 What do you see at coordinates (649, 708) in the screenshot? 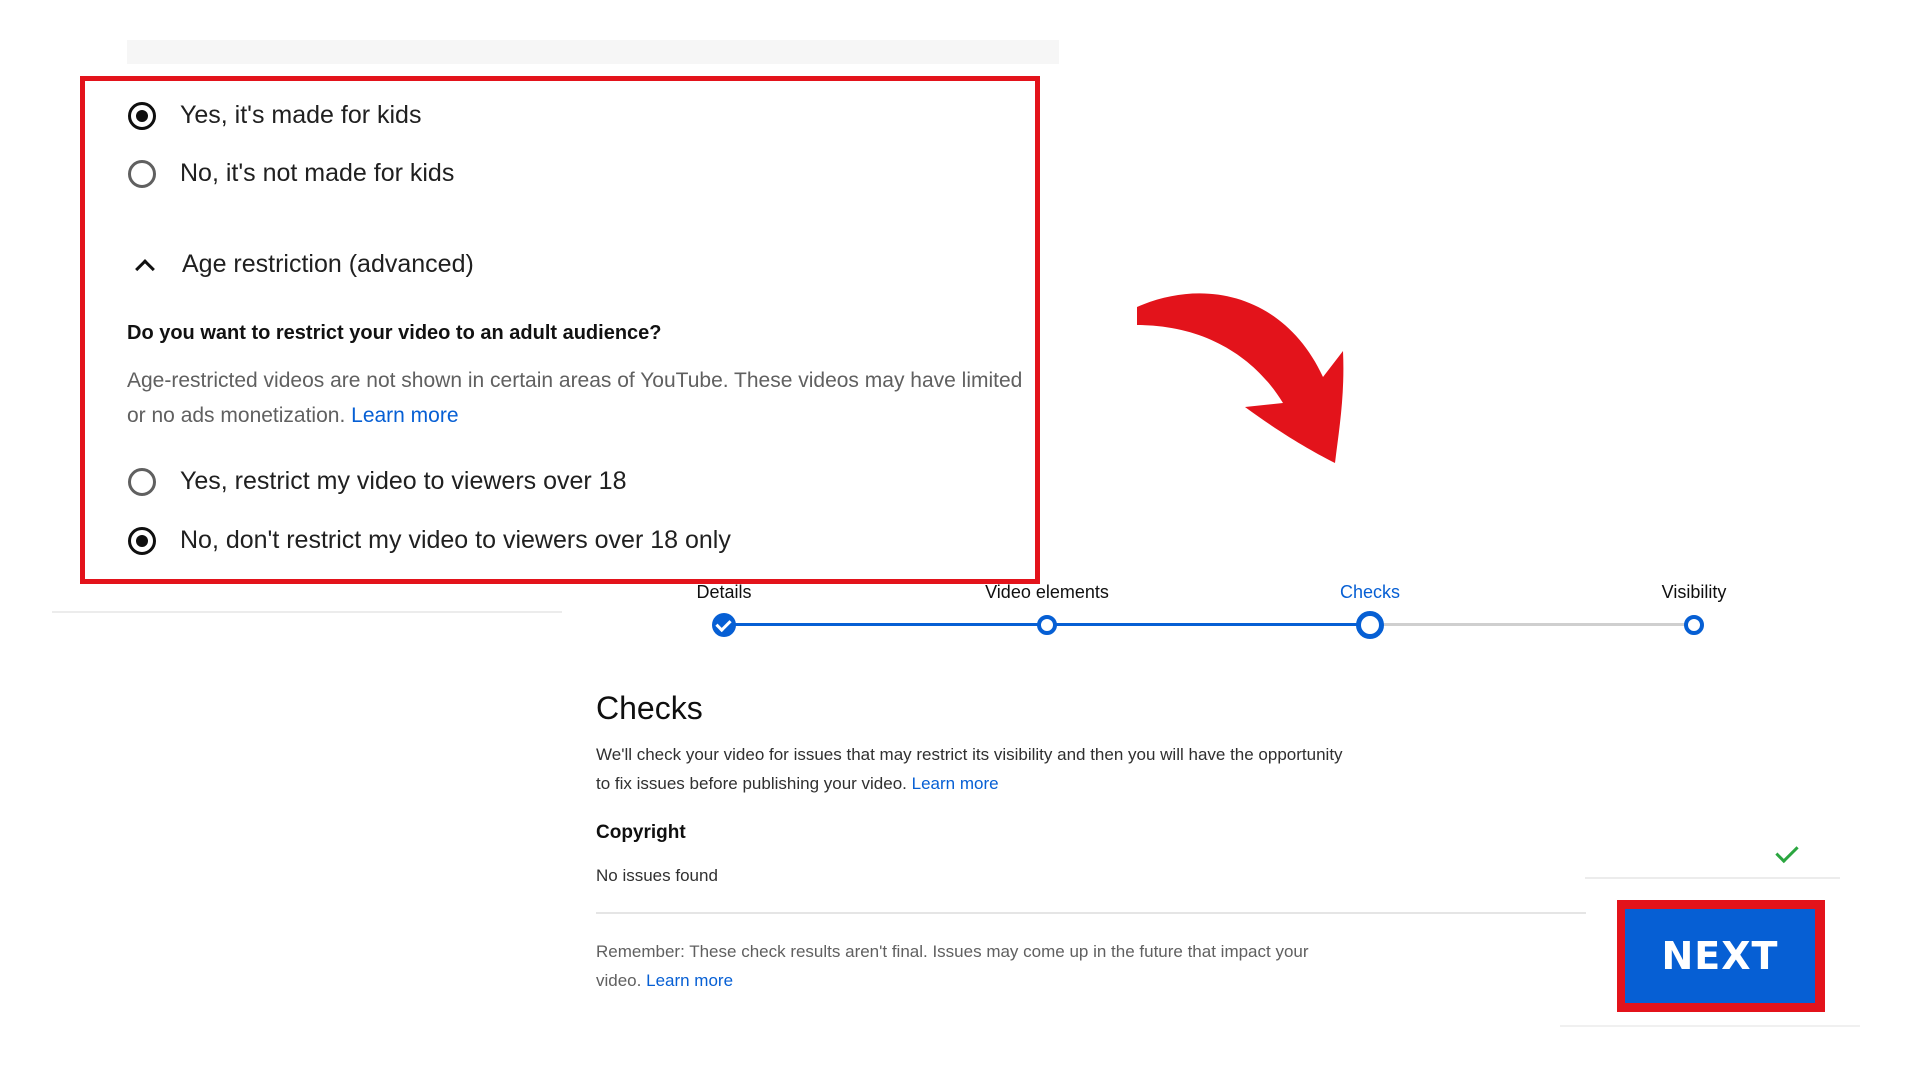
I see `checks-title: Checks` at bounding box center [649, 708].